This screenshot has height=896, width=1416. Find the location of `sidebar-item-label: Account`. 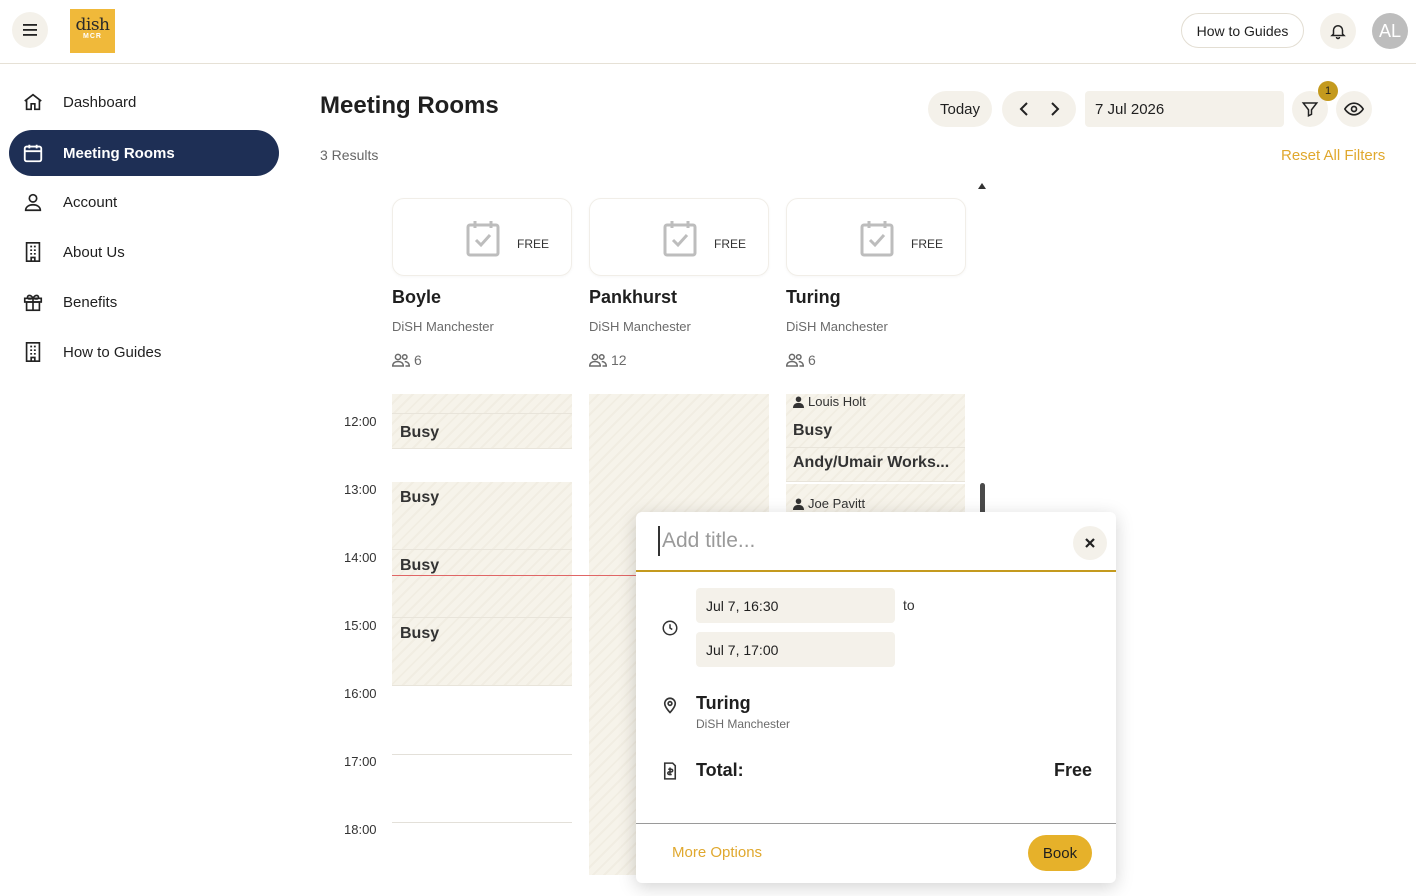

sidebar-item-label: Account is located at coordinates (90, 202).